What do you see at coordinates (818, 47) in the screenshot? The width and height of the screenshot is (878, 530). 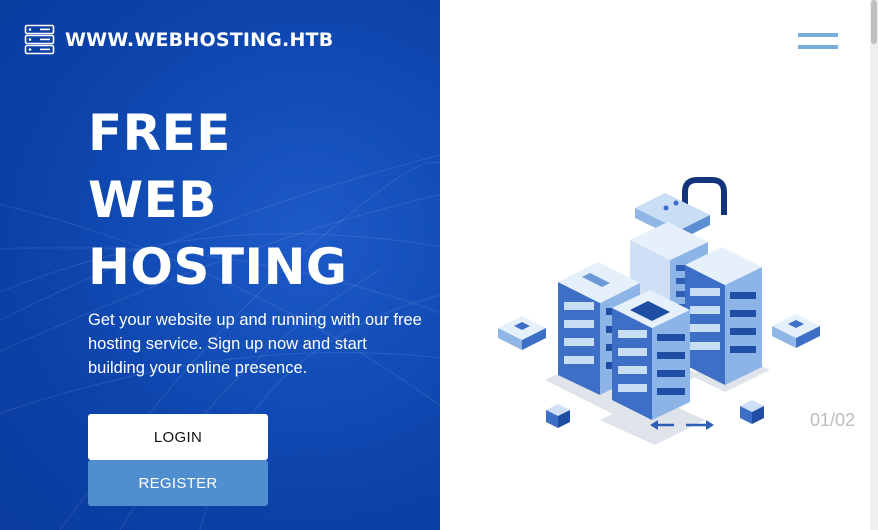 I see `menu-bar-bottom` at bounding box center [818, 47].